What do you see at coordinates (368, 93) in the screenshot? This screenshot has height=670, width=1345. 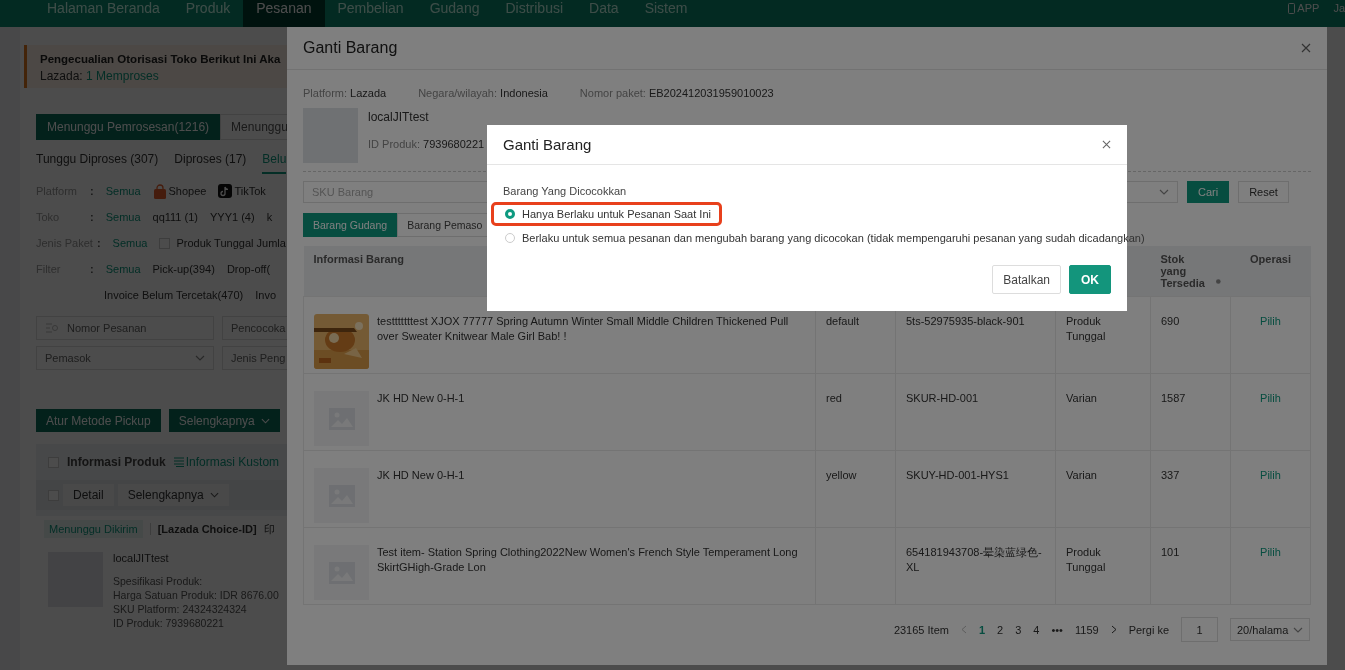 I see `info-value: Lazada` at bounding box center [368, 93].